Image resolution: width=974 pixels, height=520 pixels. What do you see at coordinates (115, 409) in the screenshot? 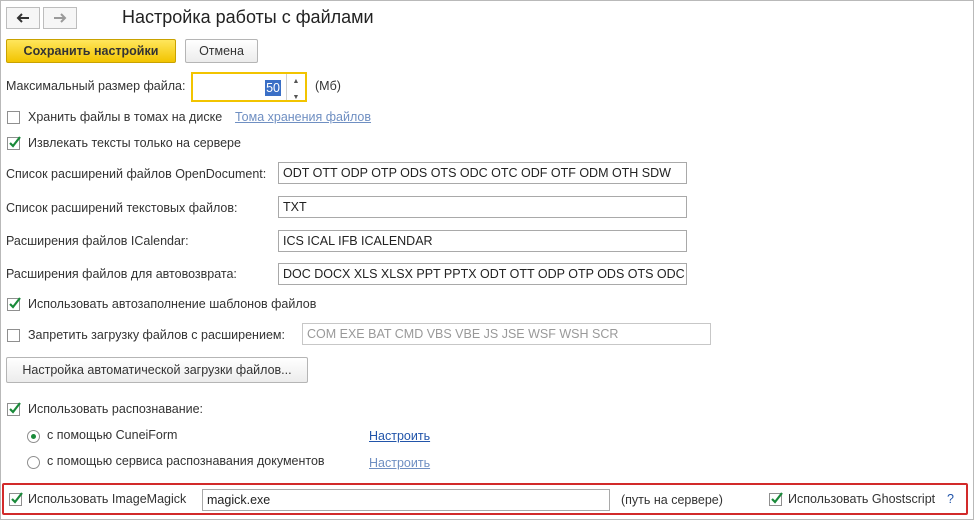
I see `recognition-label: Использовать распознавание:` at bounding box center [115, 409].